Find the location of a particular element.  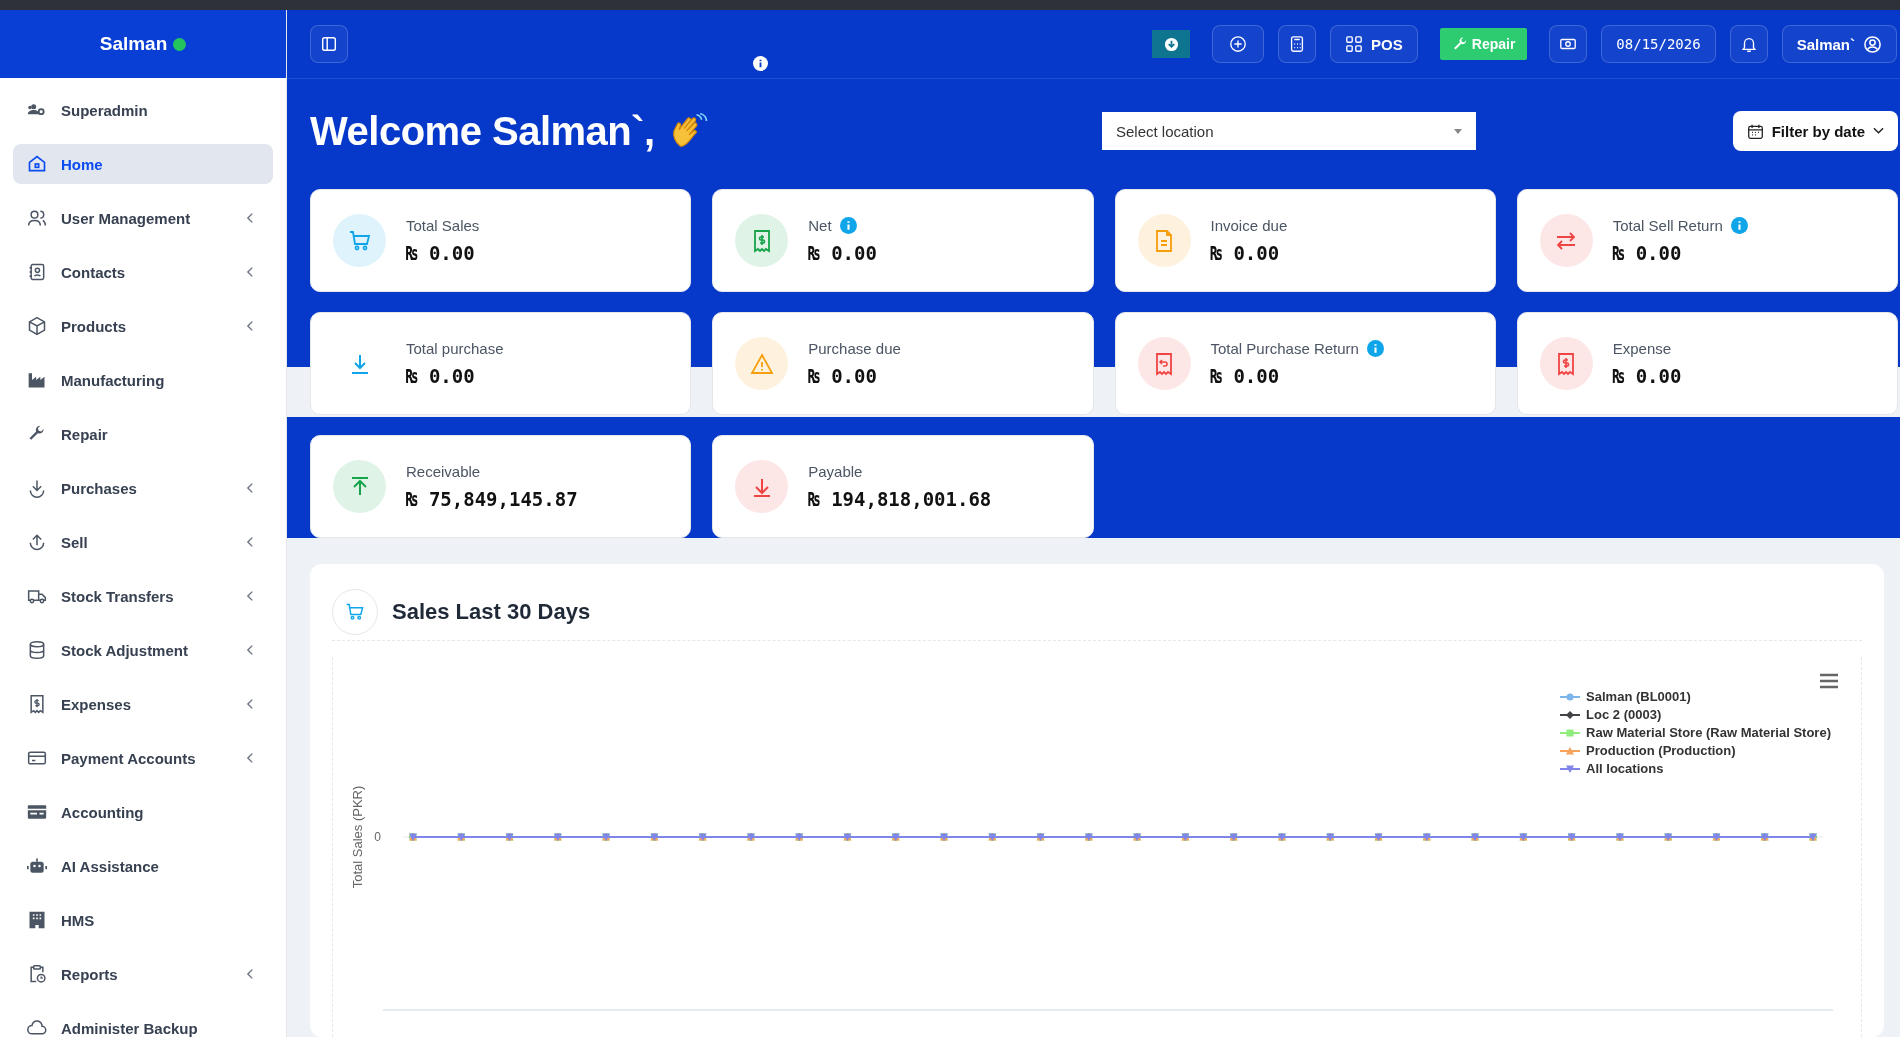

pos-button: POS is located at coordinates (1374, 44).